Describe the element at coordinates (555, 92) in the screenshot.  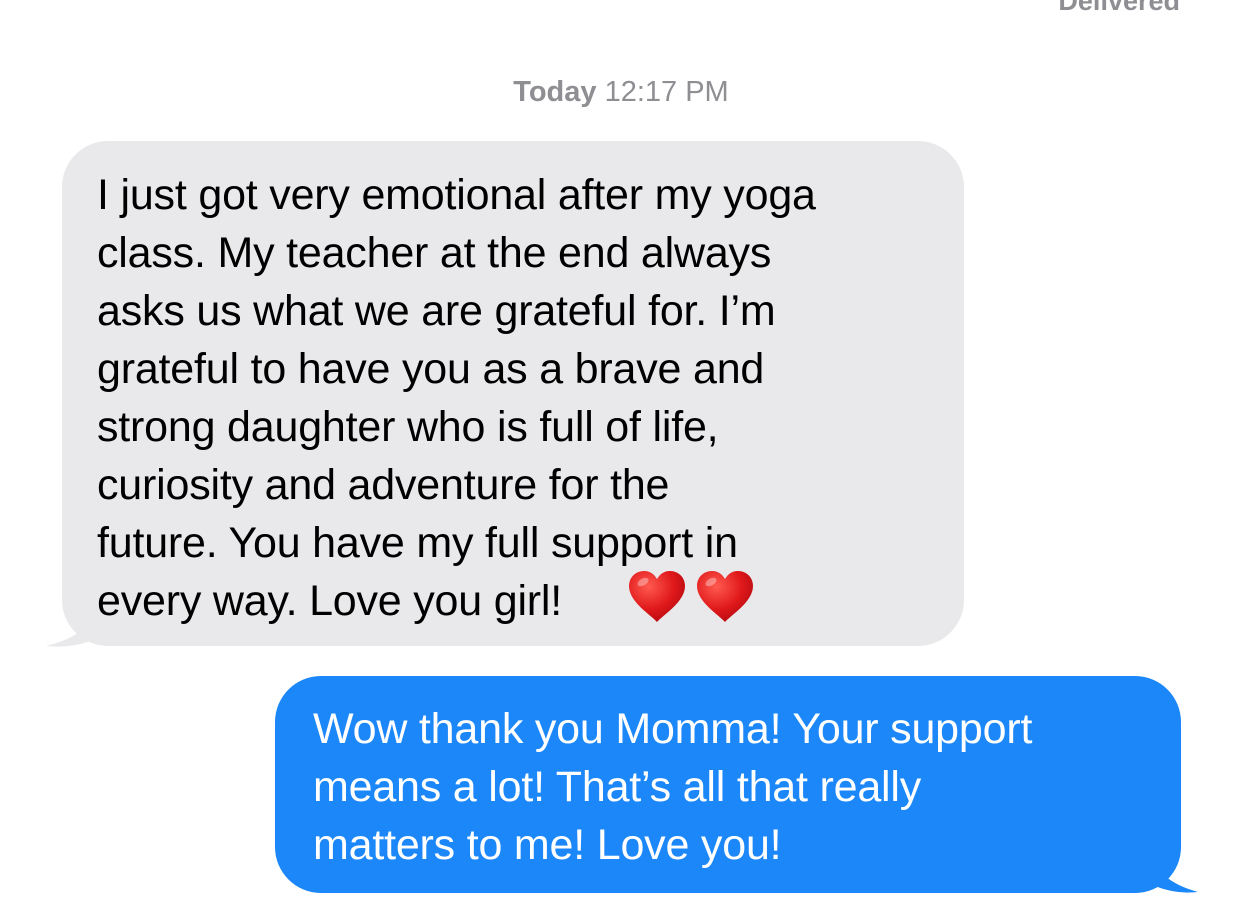
I see `timestamp-day: Today` at that location.